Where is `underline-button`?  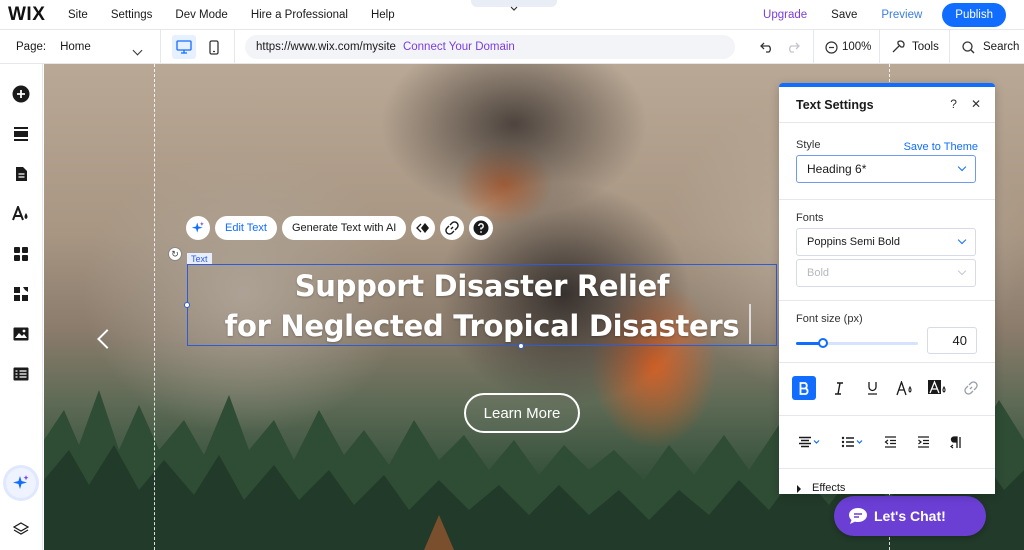 underline-button is located at coordinates (872, 388).